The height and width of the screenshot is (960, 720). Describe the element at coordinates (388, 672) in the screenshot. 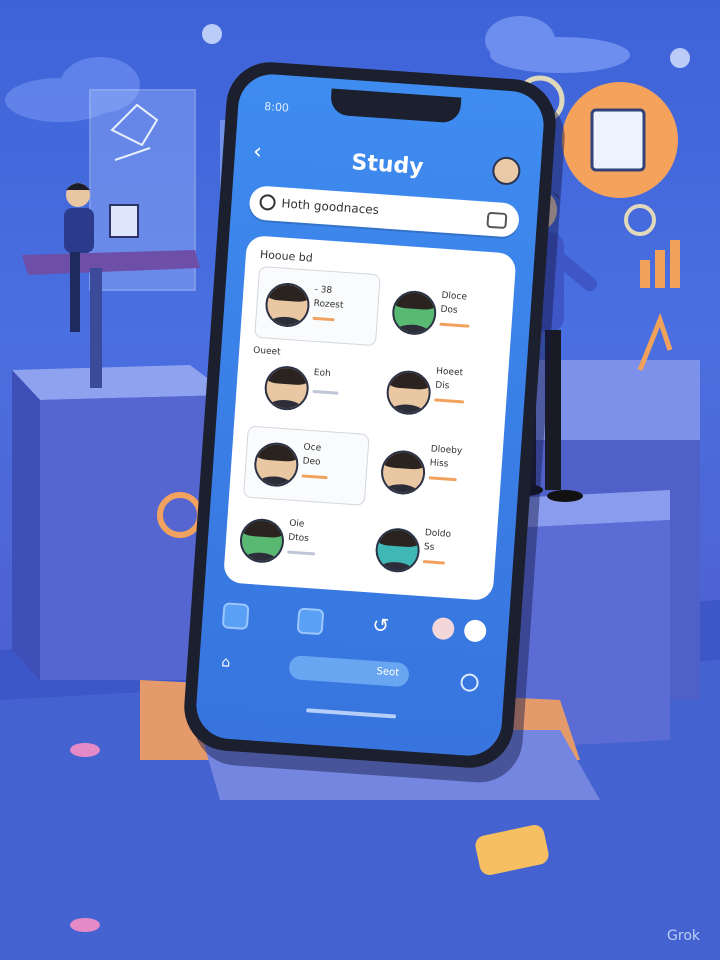

I see `tab-label: Seot` at that location.